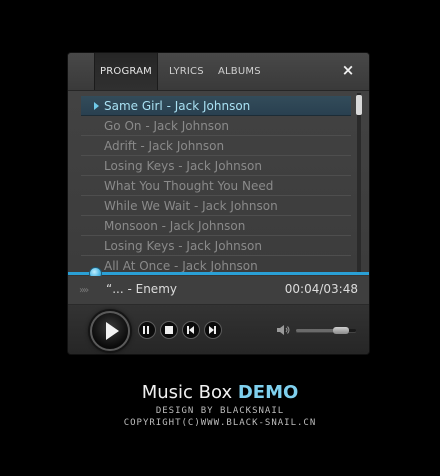  What do you see at coordinates (189, 186) in the screenshot?
I see `track-title: What You Thought You Need` at bounding box center [189, 186].